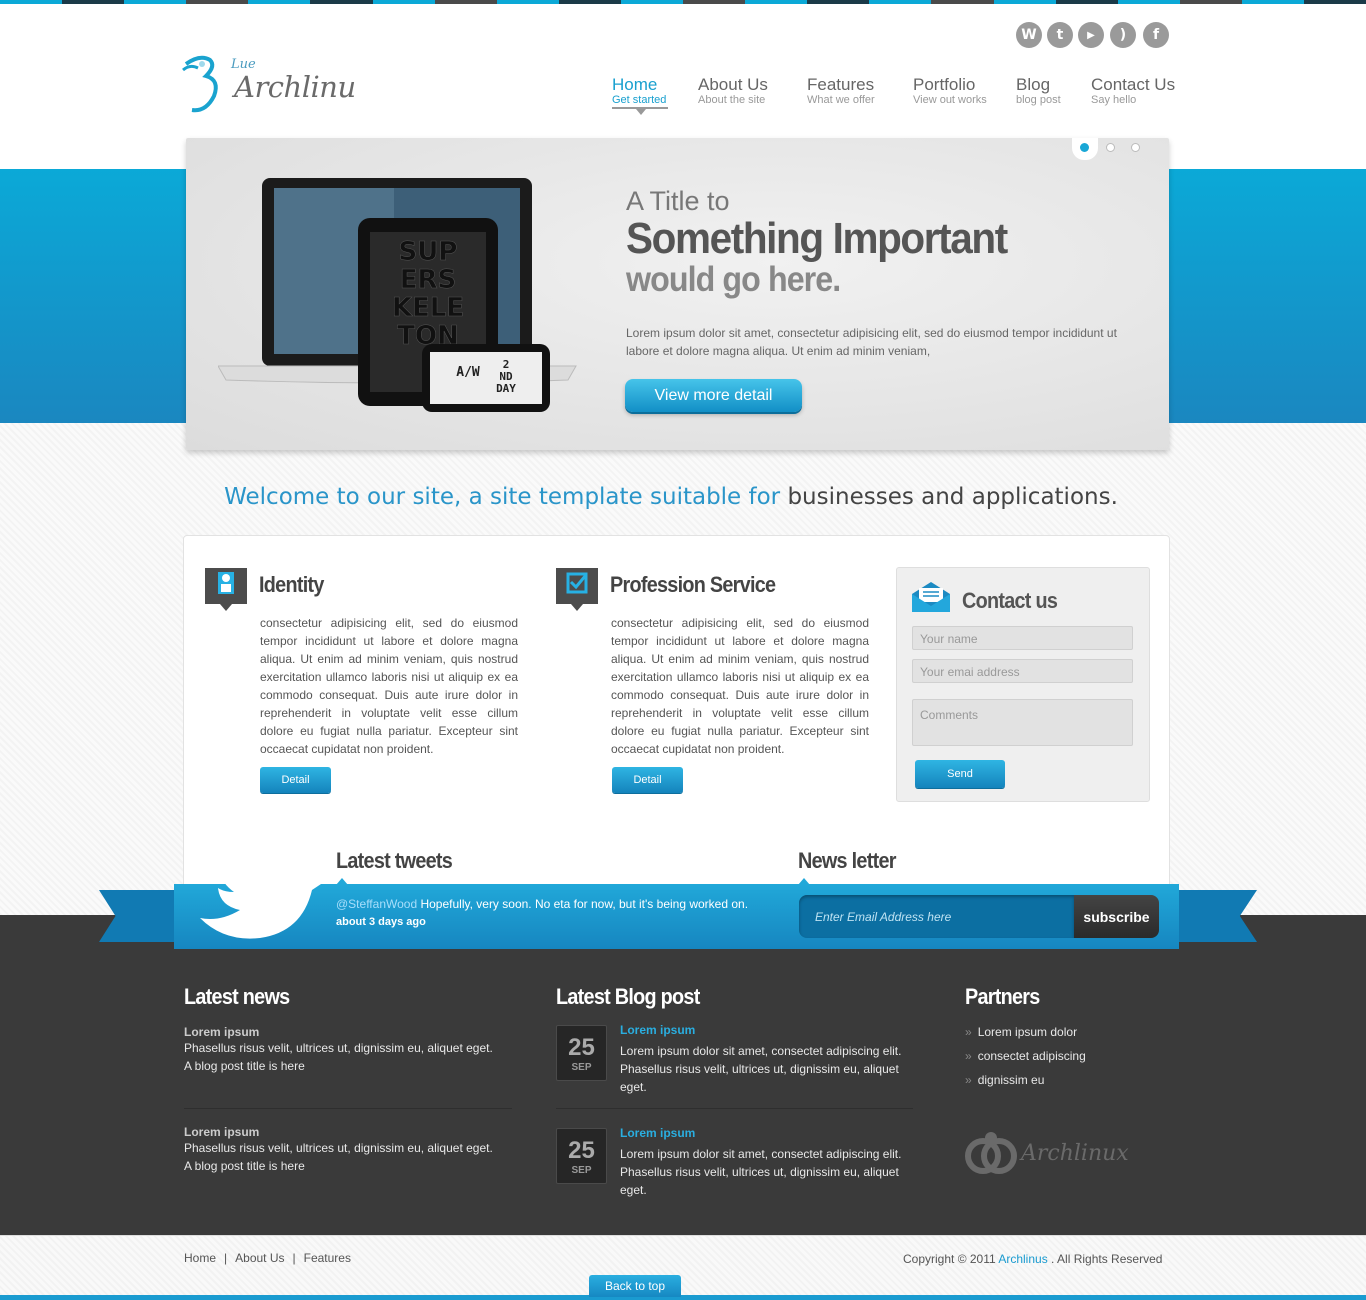 The width and height of the screenshot is (1366, 1300). I want to click on latest-tweets-title: Latest tweets, so click(394, 860).